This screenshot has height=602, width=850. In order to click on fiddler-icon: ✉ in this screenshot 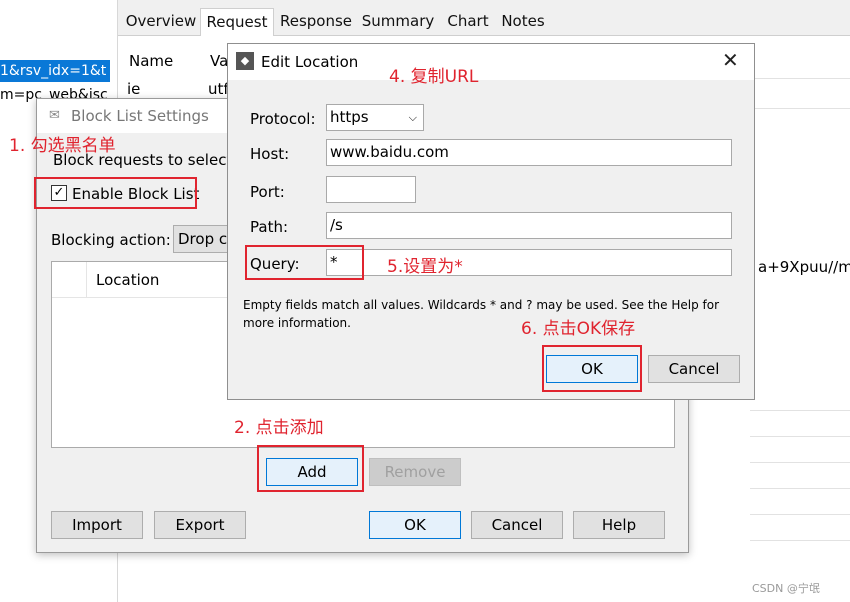, I will do `click(54, 115)`.